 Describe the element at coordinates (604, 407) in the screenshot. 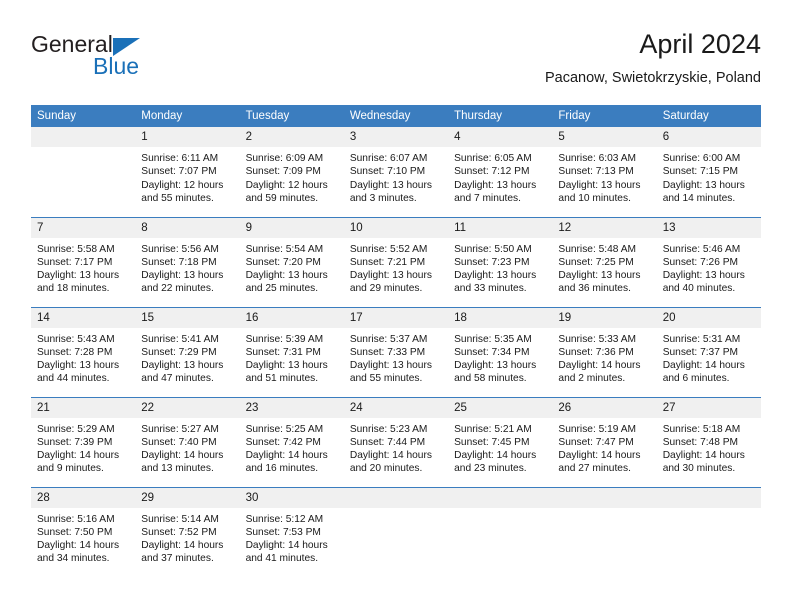

I see `day-number: 26` at that location.